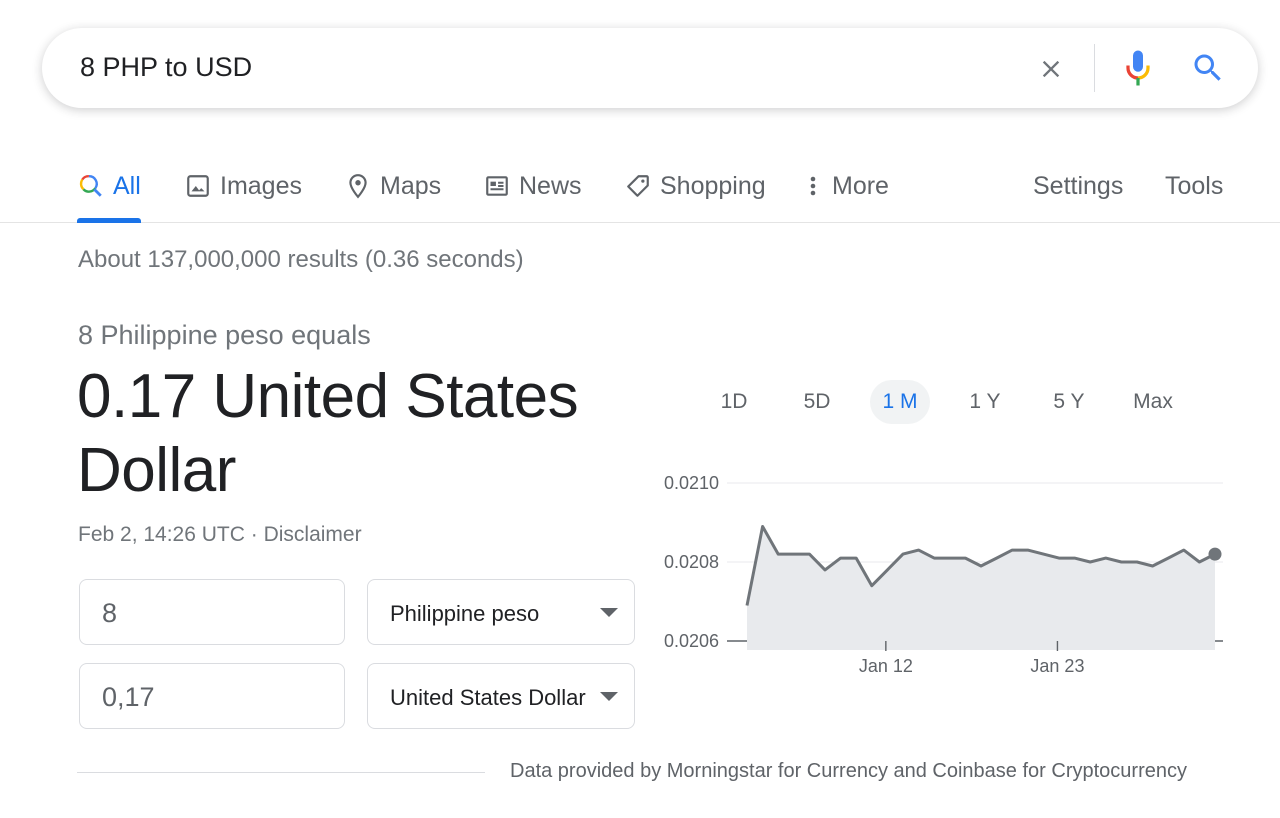  I want to click on exchange-rate-chart: 0.0210 0.0208 0.0206 Jan 12 Jan 23, so click(940, 575).